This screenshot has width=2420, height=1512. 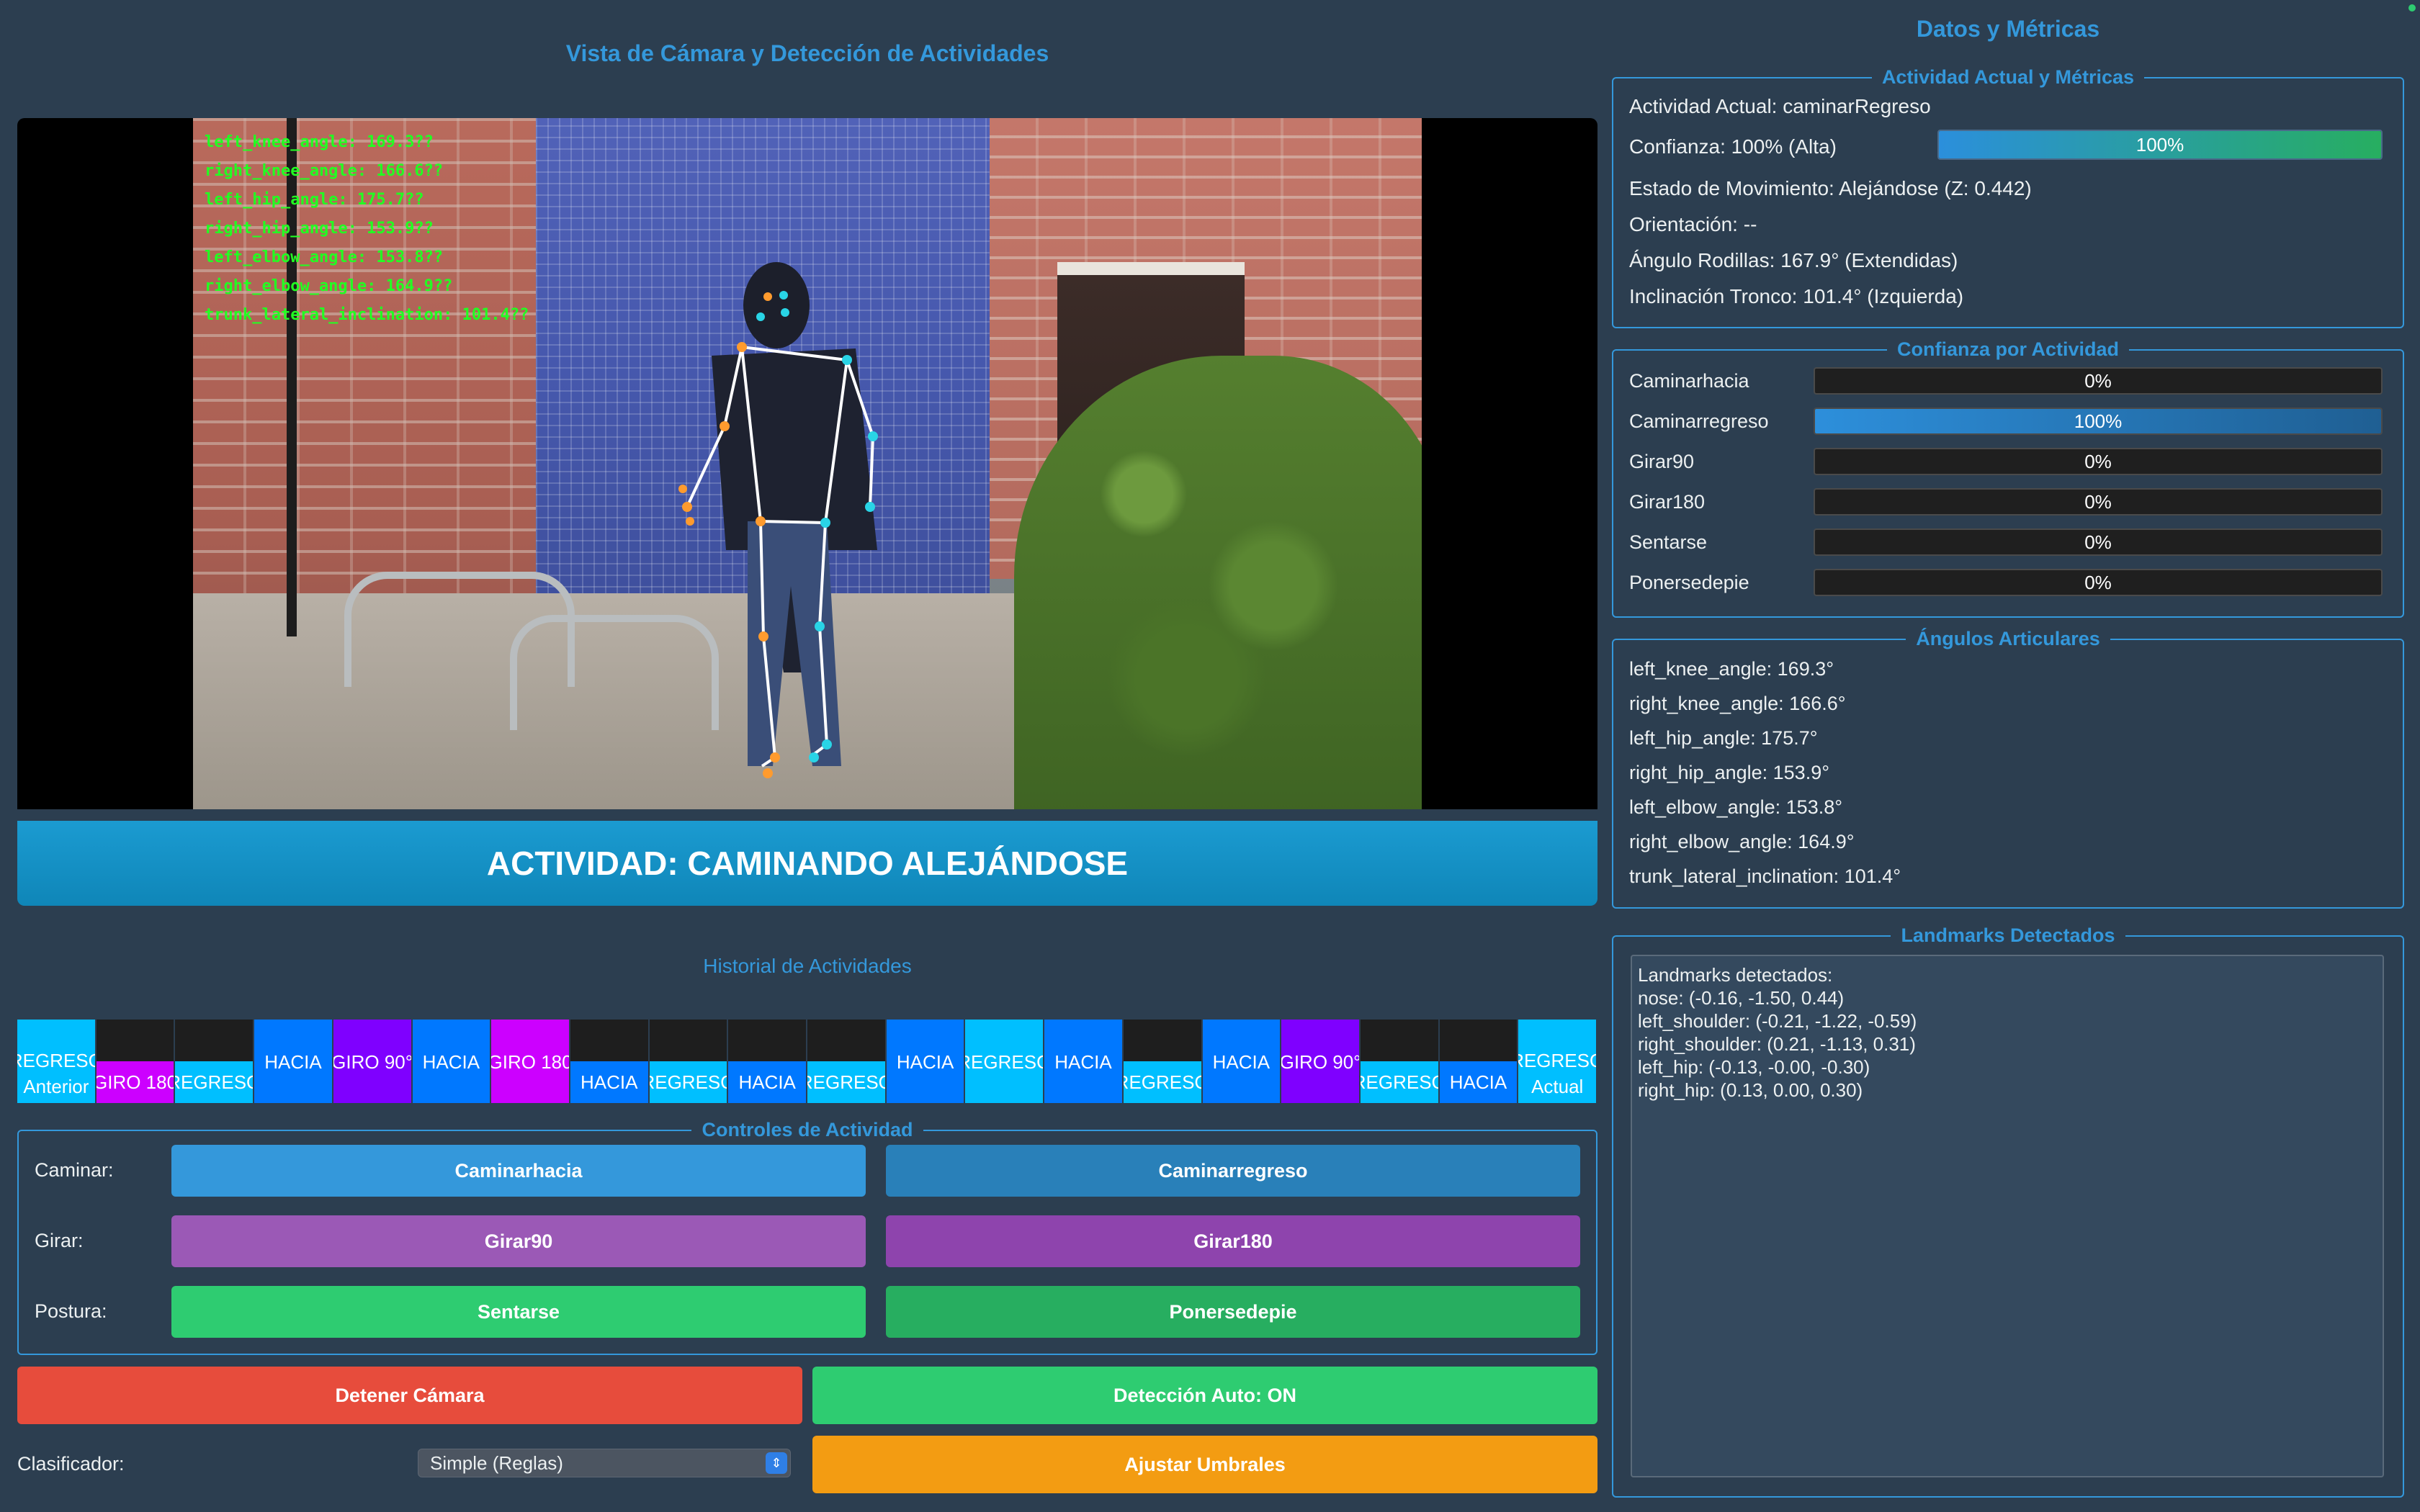 What do you see at coordinates (518, 1171) in the screenshot?
I see `caminarhacia-button: Caminarhacia` at bounding box center [518, 1171].